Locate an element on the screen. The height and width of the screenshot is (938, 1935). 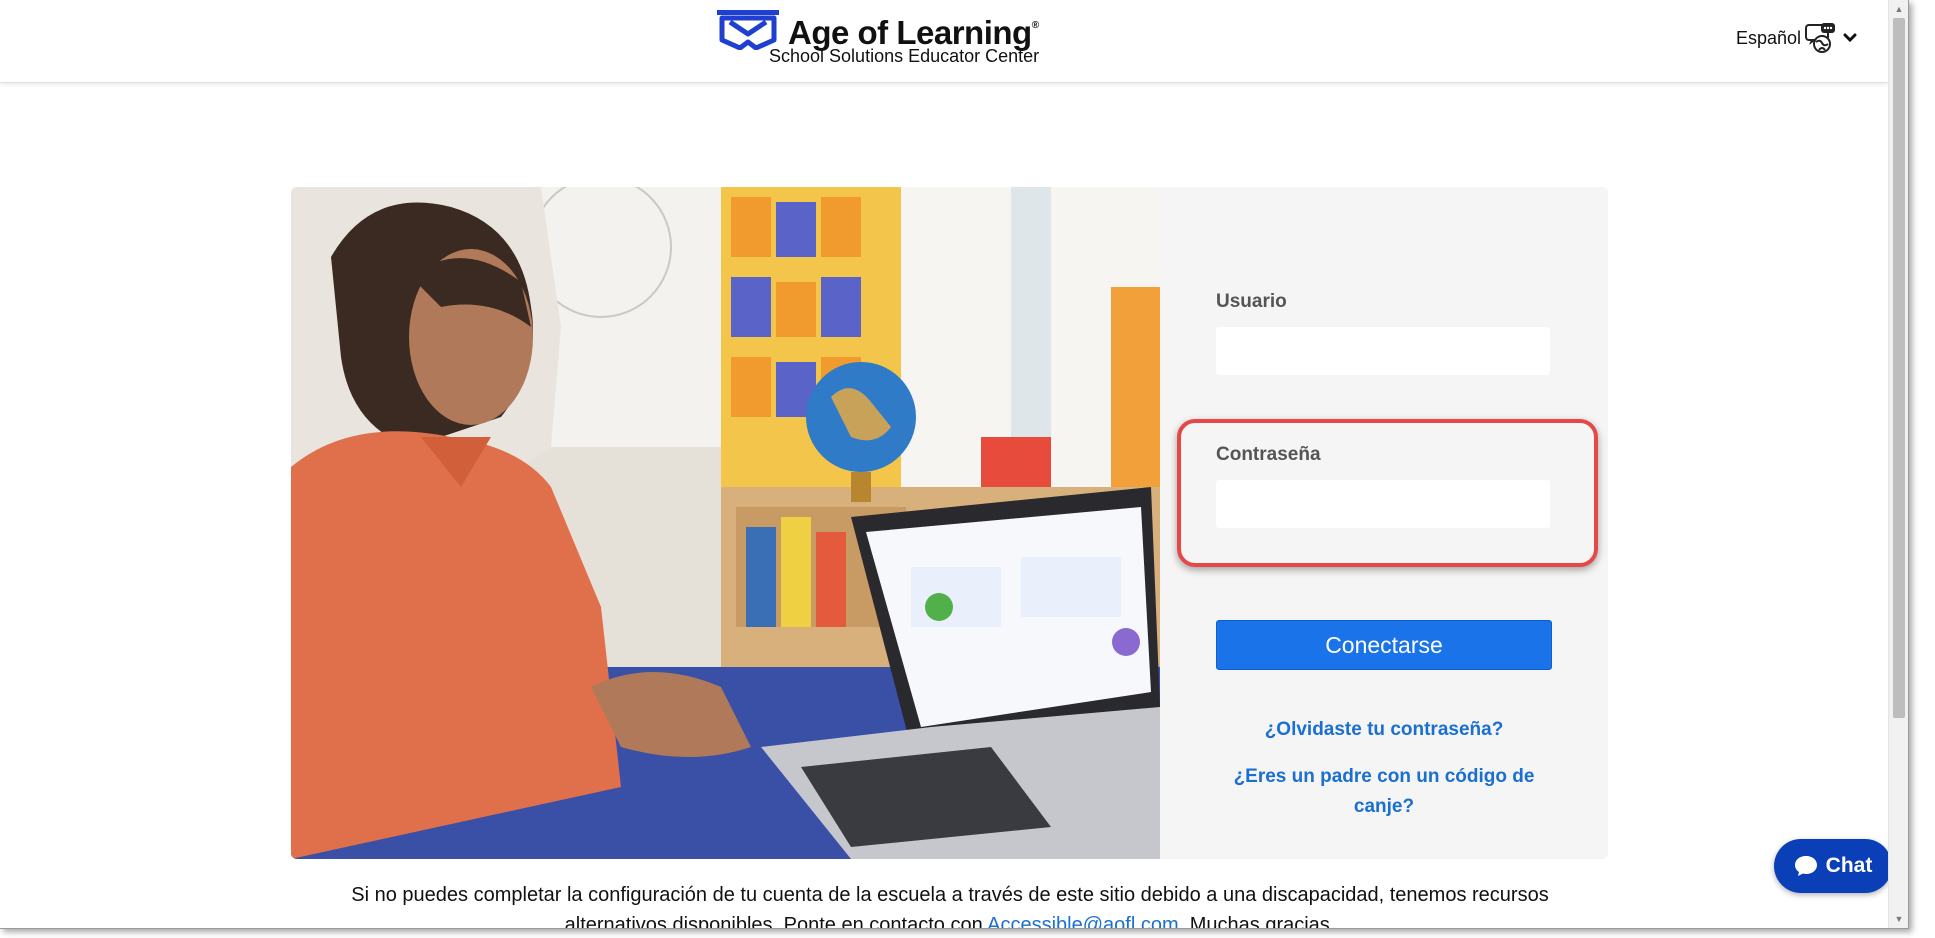
language-selector: Español is located at coordinates (1796, 38).